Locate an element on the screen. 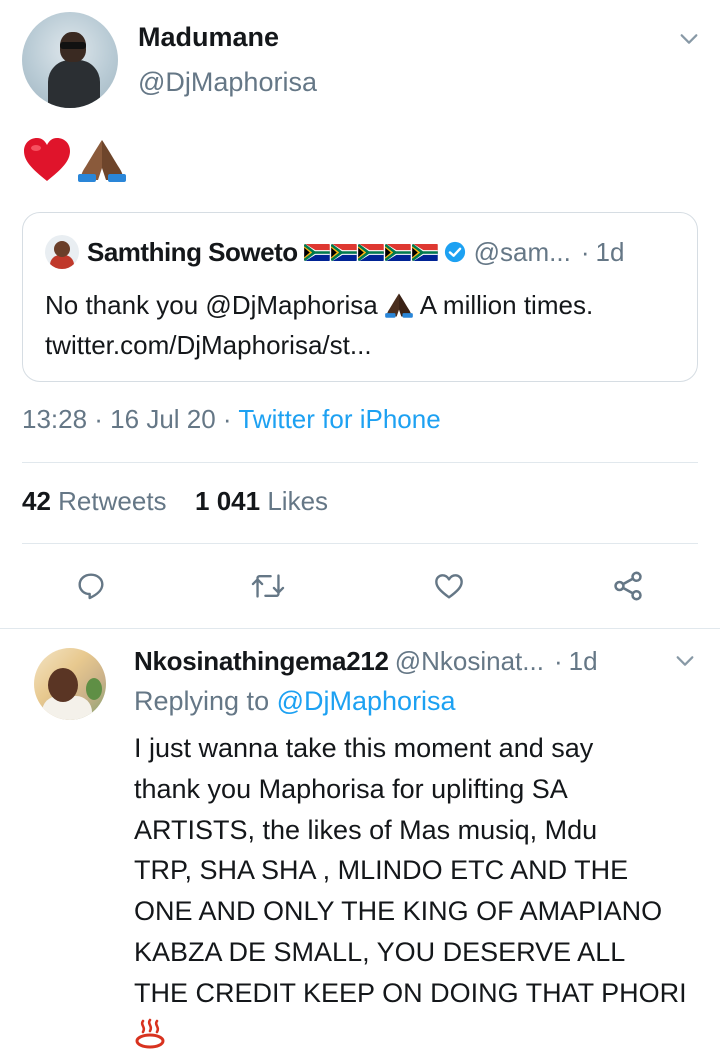 The width and height of the screenshot is (720, 1062). retweets-label: Retweets is located at coordinates (112, 501).